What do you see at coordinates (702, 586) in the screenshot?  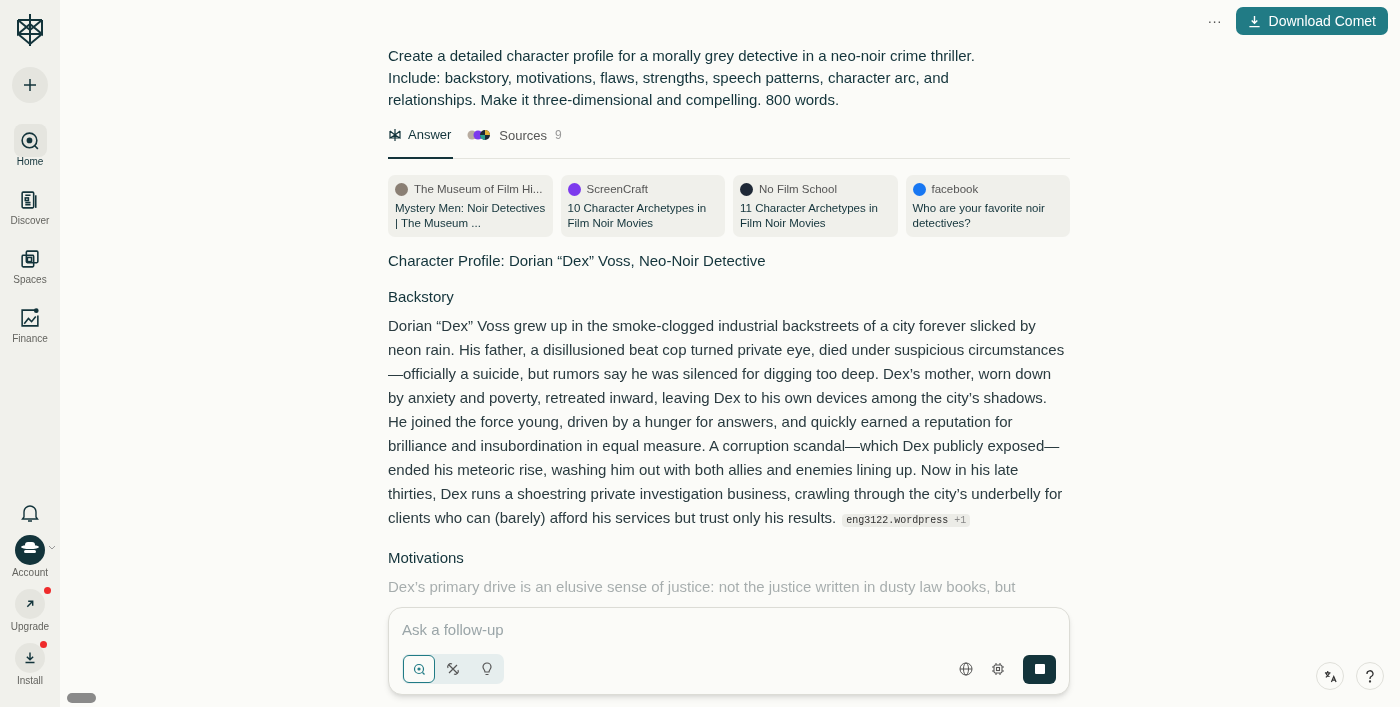 I see `section-paragraph: Dex’s primary drive is an elusive sense of justice: not the justice written in dusty law books, but` at bounding box center [702, 586].